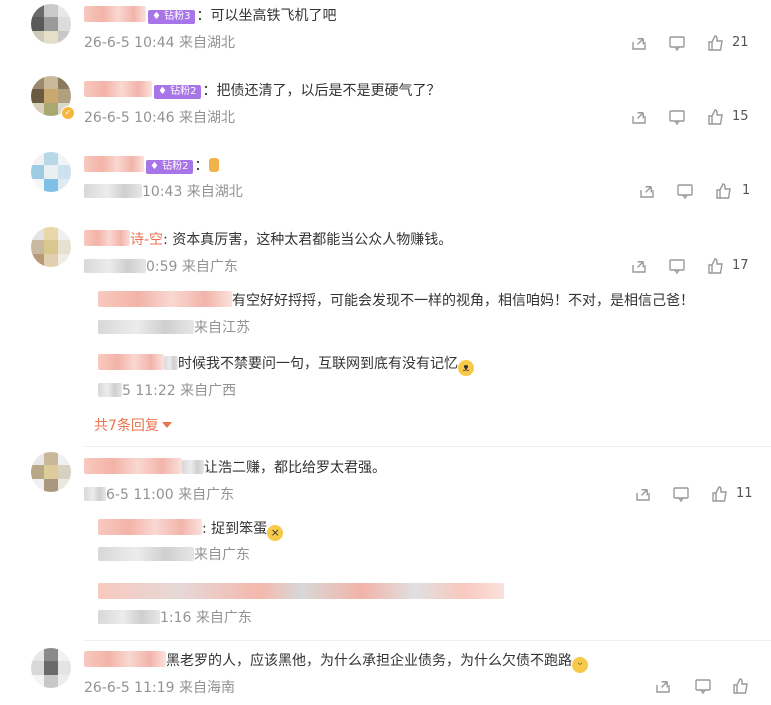 The width and height of the screenshot is (771, 705). What do you see at coordinates (308, 240) in the screenshot?
I see `comment-text: : 资本真厉害，这种太君都能当公众人物赚钱。` at bounding box center [308, 240].